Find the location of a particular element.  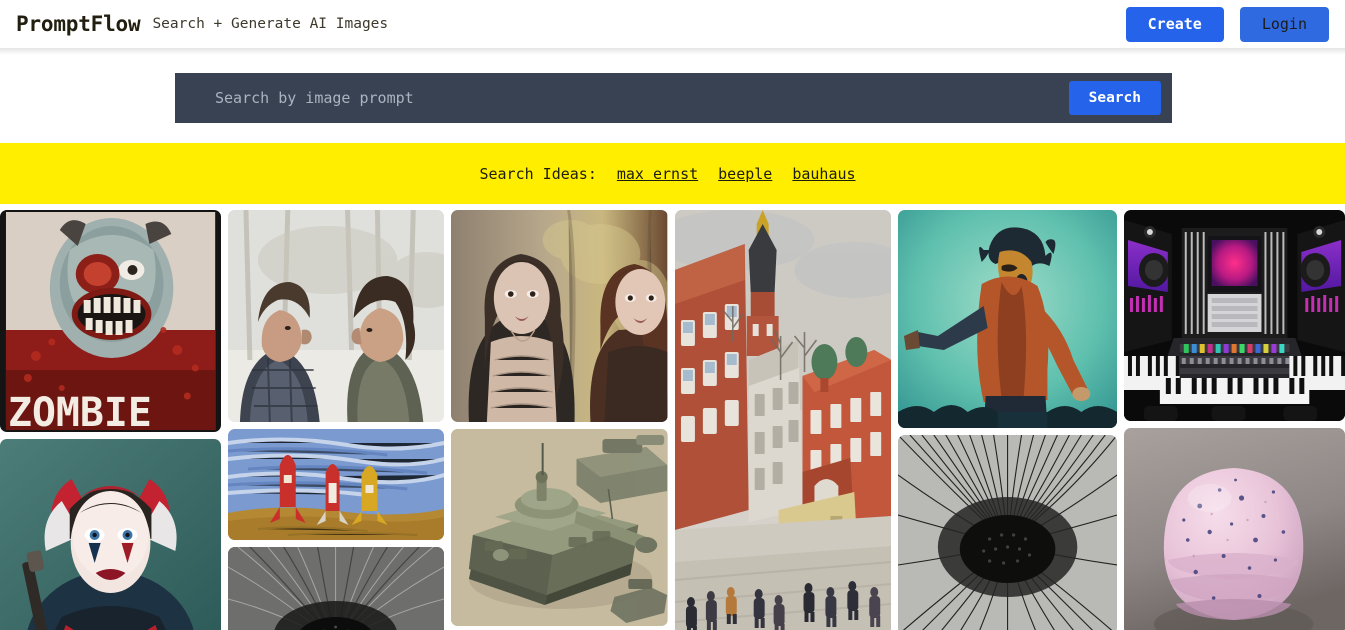

pink-bath-bomb-photo-image is located at coordinates (1234, 529).